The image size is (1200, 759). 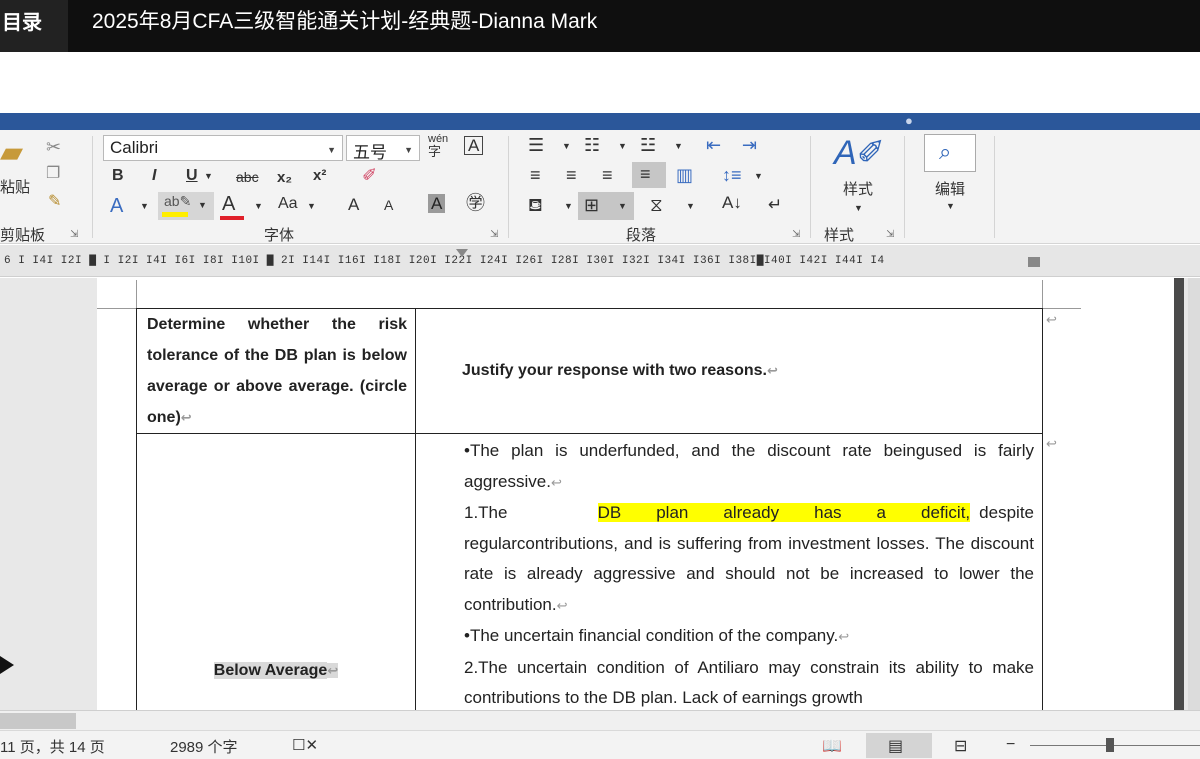 I want to click on shading-icon: ⛾, so click(x=535, y=205).